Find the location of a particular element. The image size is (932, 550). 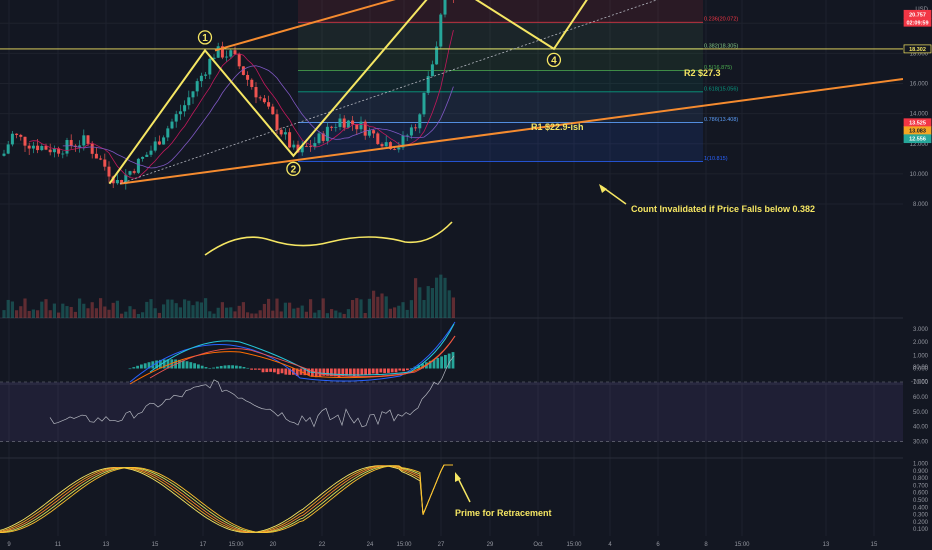

wave-label: 1 is located at coordinates (205, 38).